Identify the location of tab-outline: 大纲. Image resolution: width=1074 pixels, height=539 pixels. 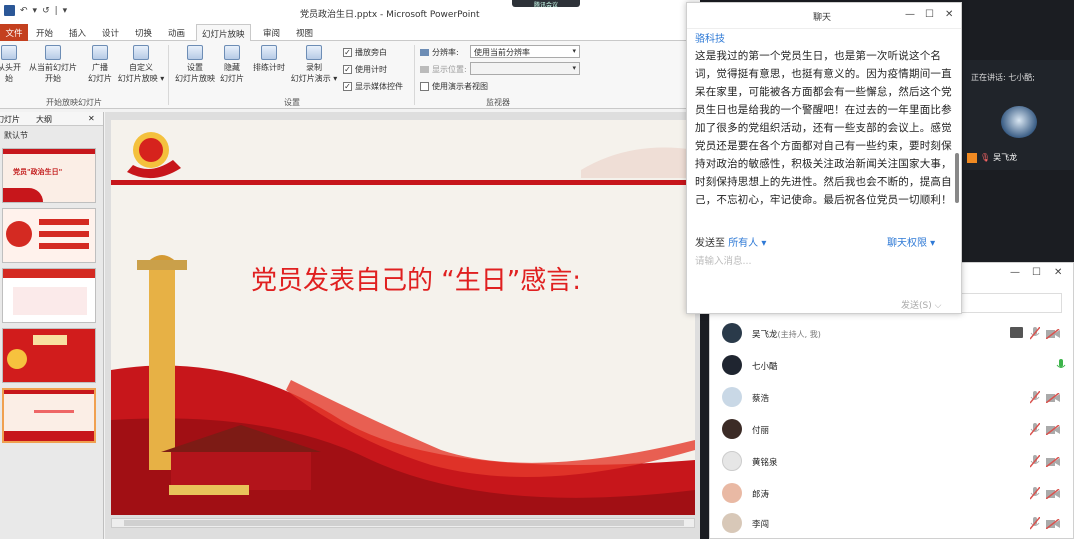
(44, 119).